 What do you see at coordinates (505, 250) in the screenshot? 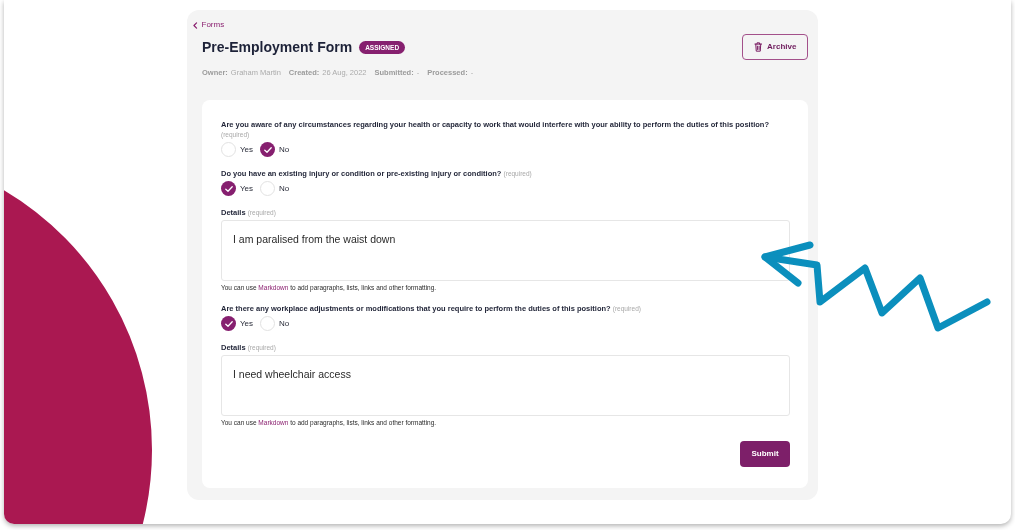
I see `details-textarea: I am paralised from the waist down` at bounding box center [505, 250].